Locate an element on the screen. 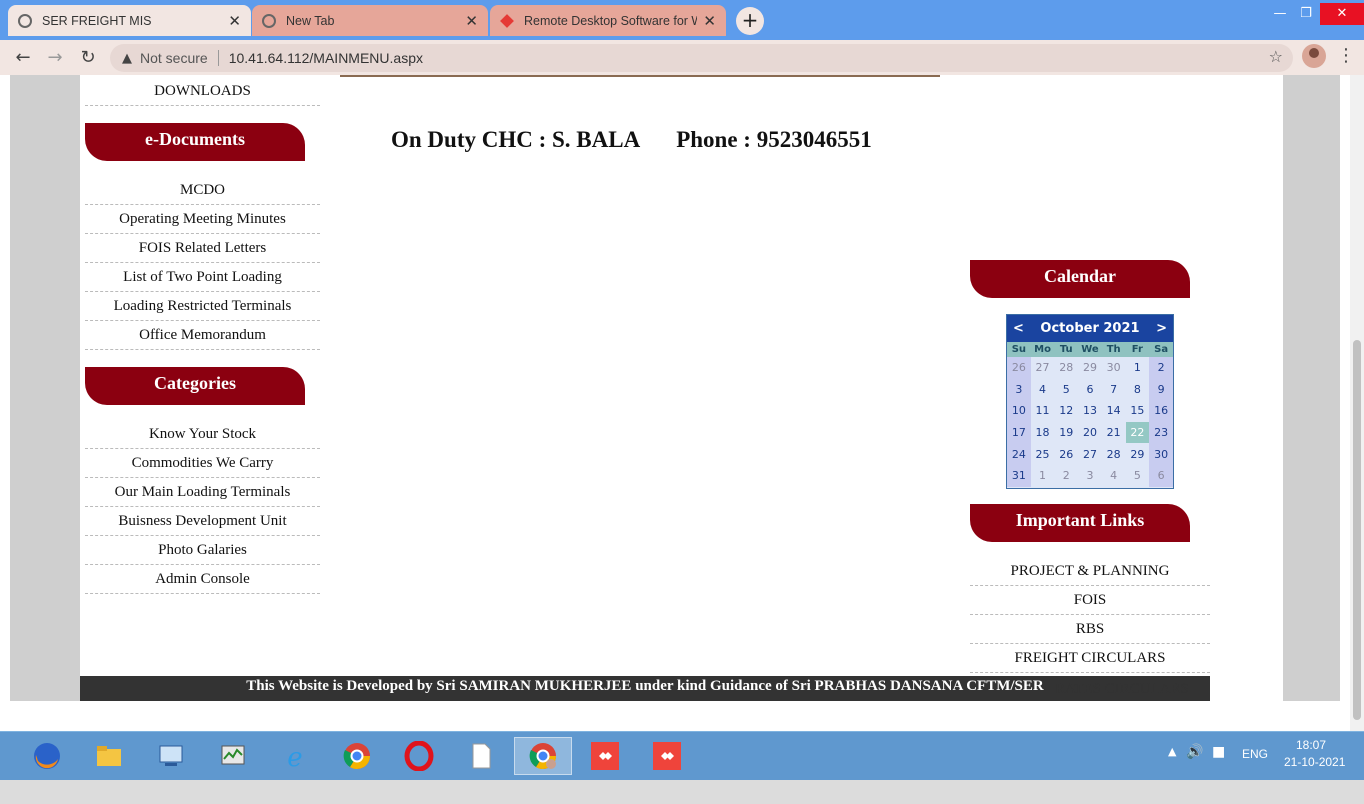  taskbar-notepad is located at coordinates (481, 756).